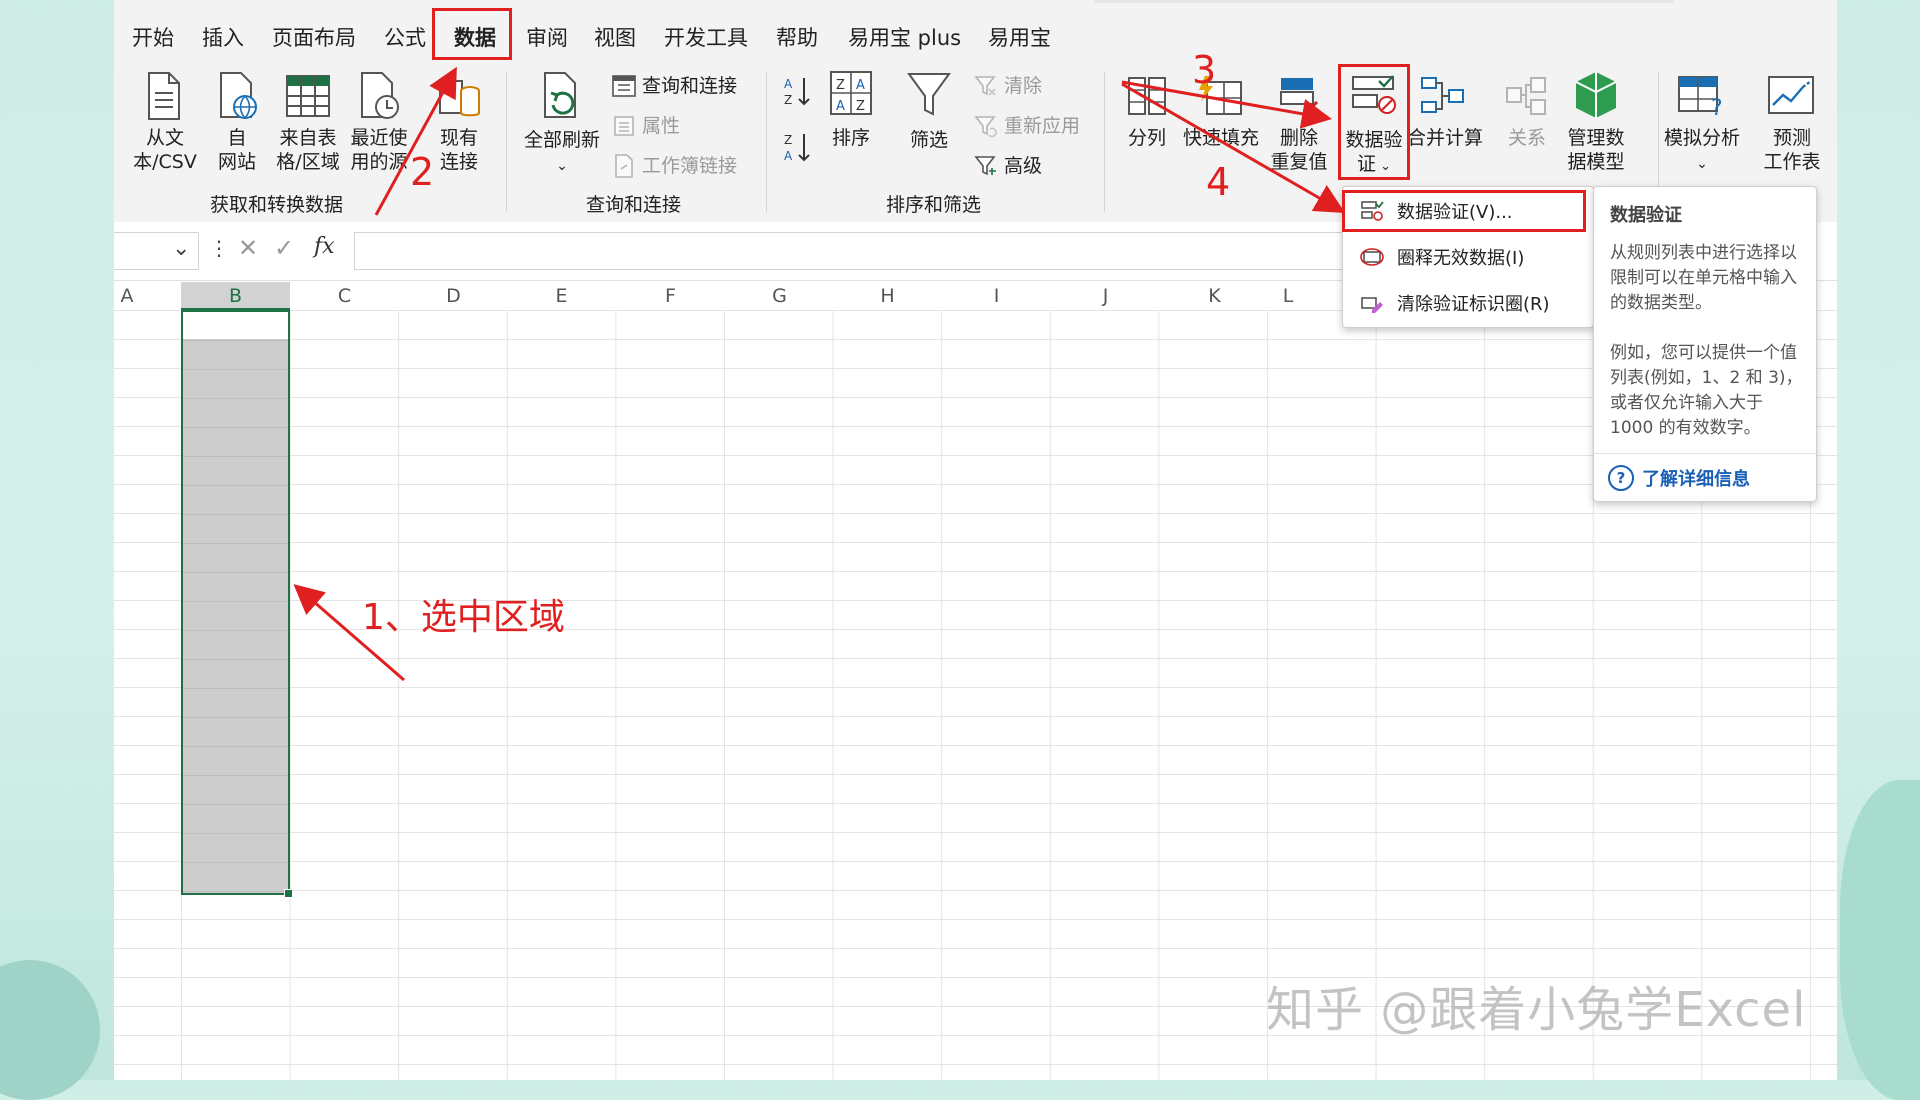 Image resolution: width=1920 pixels, height=1100 pixels. I want to click on sort-label: 排序, so click(850, 138).